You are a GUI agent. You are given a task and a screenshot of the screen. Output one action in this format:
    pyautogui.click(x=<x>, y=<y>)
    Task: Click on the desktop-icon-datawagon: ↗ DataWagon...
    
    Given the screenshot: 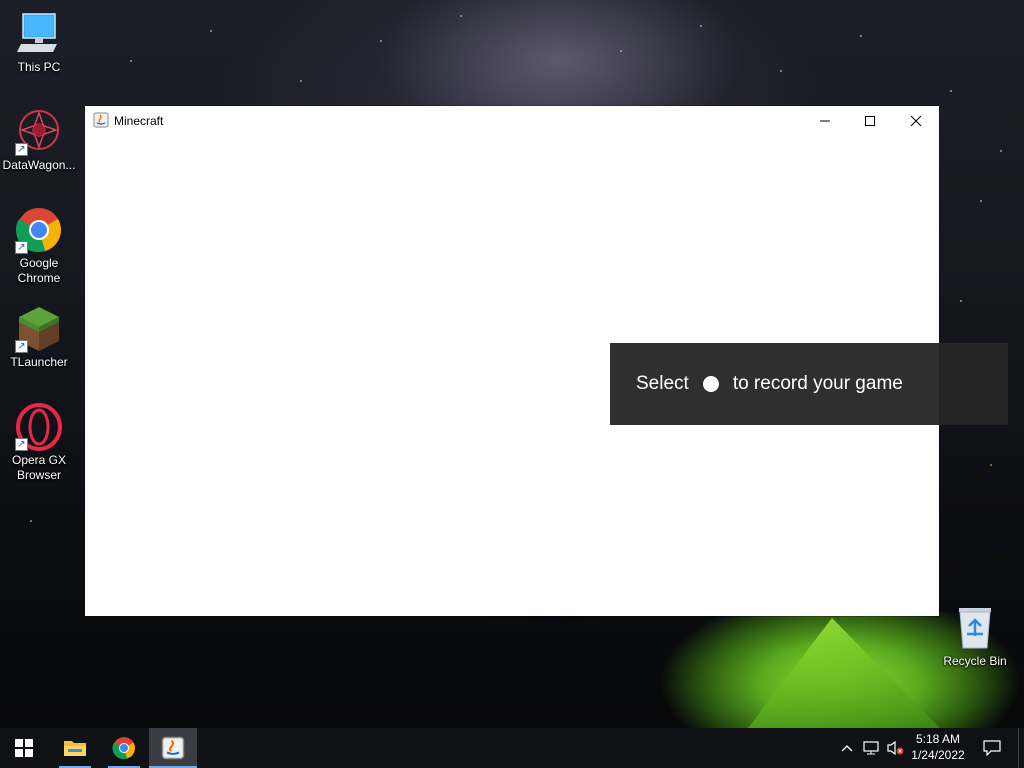 What is the action you would take?
    pyautogui.click(x=39, y=140)
    